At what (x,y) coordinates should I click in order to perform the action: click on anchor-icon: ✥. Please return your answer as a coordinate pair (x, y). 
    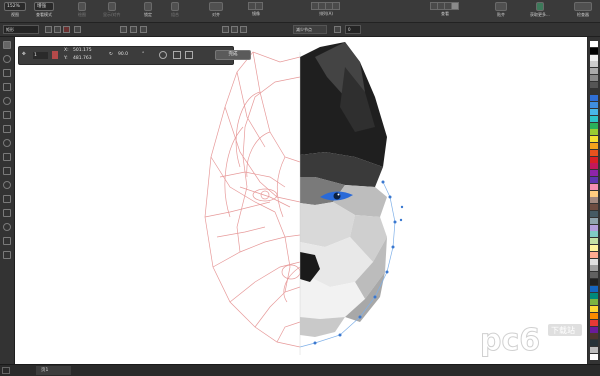
    Looking at the image, I should click on (24, 54).